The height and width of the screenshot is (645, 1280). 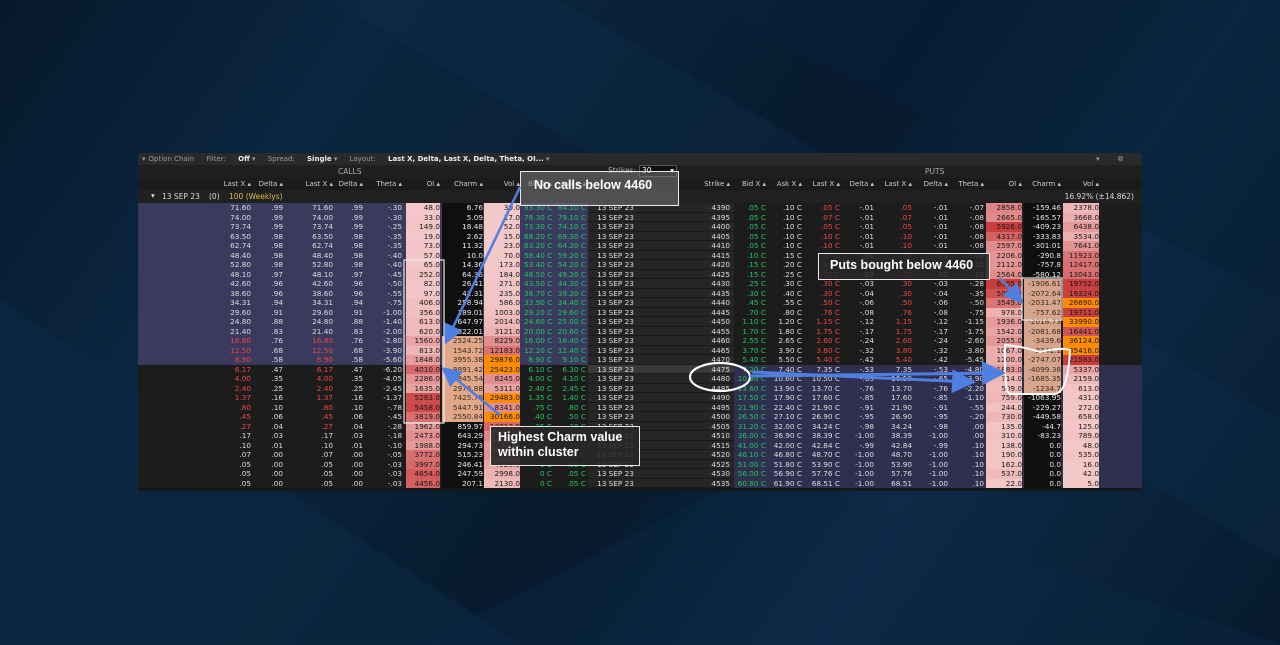 What do you see at coordinates (386, 184) in the screenshot?
I see `column-header-call-theta: Theta ▴` at bounding box center [386, 184].